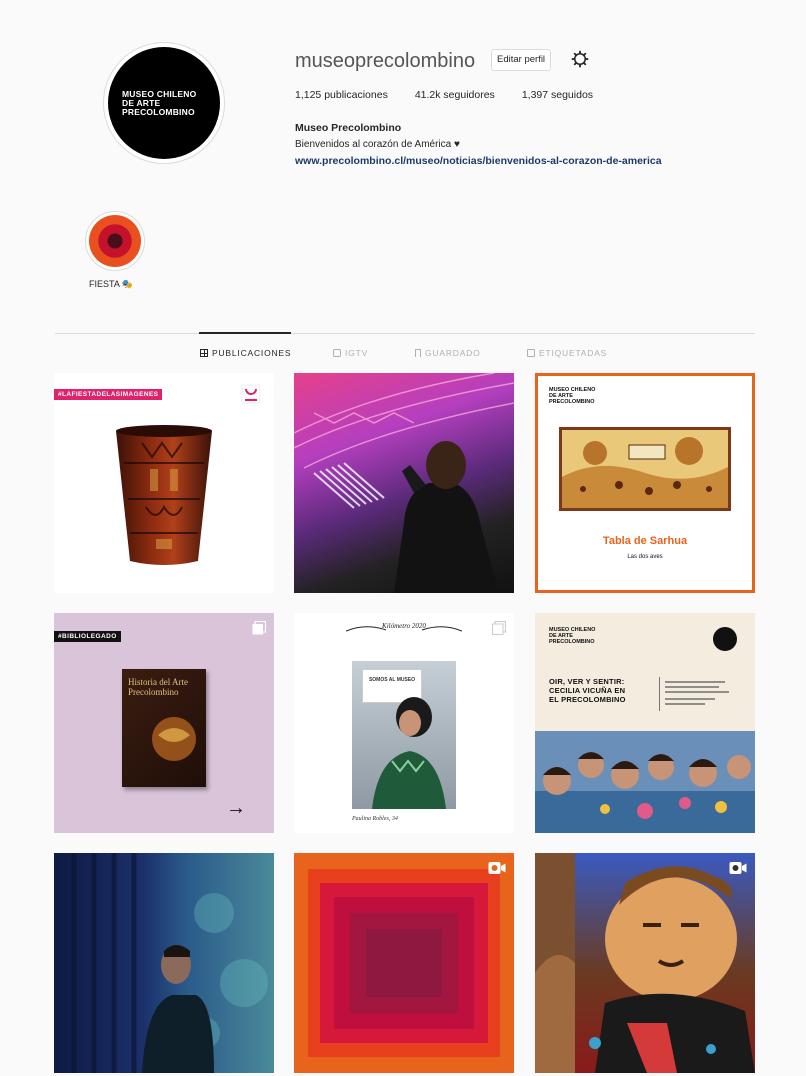 This screenshot has width=806, height=1076. What do you see at coordinates (348, 128) in the screenshot?
I see `profile-full-name: Museo Precolombino` at bounding box center [348, 128].